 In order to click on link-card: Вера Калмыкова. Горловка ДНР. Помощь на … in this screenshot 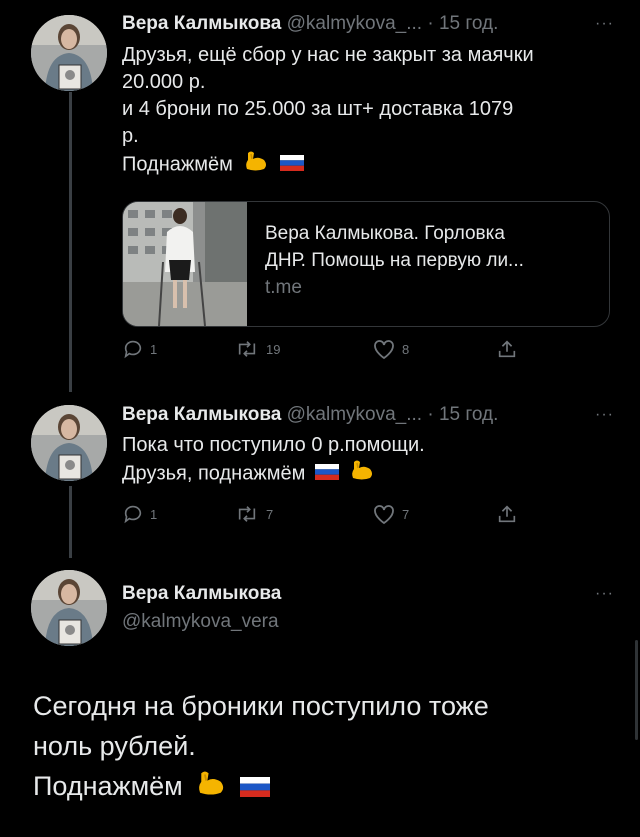, I will do `click(366, 264)`.